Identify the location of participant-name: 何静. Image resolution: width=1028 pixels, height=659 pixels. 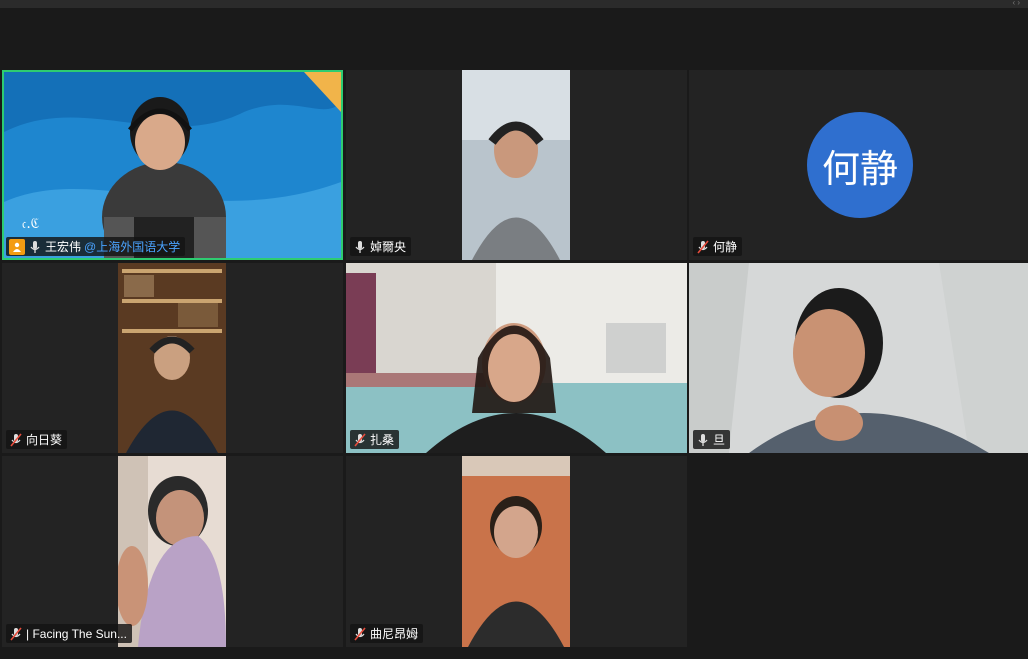
(725, 247).